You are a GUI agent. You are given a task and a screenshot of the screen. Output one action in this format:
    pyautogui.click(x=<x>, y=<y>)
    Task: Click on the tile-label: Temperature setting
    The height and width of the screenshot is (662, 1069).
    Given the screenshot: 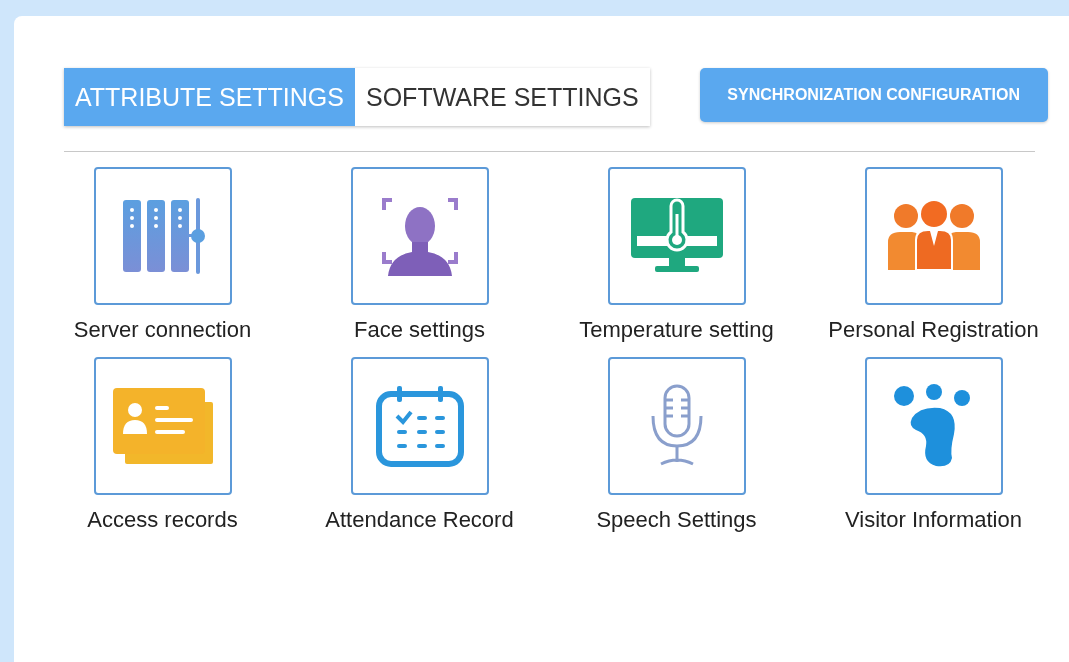 What is the action you would take?
    pyautogui.click(x=676, y=330)
    